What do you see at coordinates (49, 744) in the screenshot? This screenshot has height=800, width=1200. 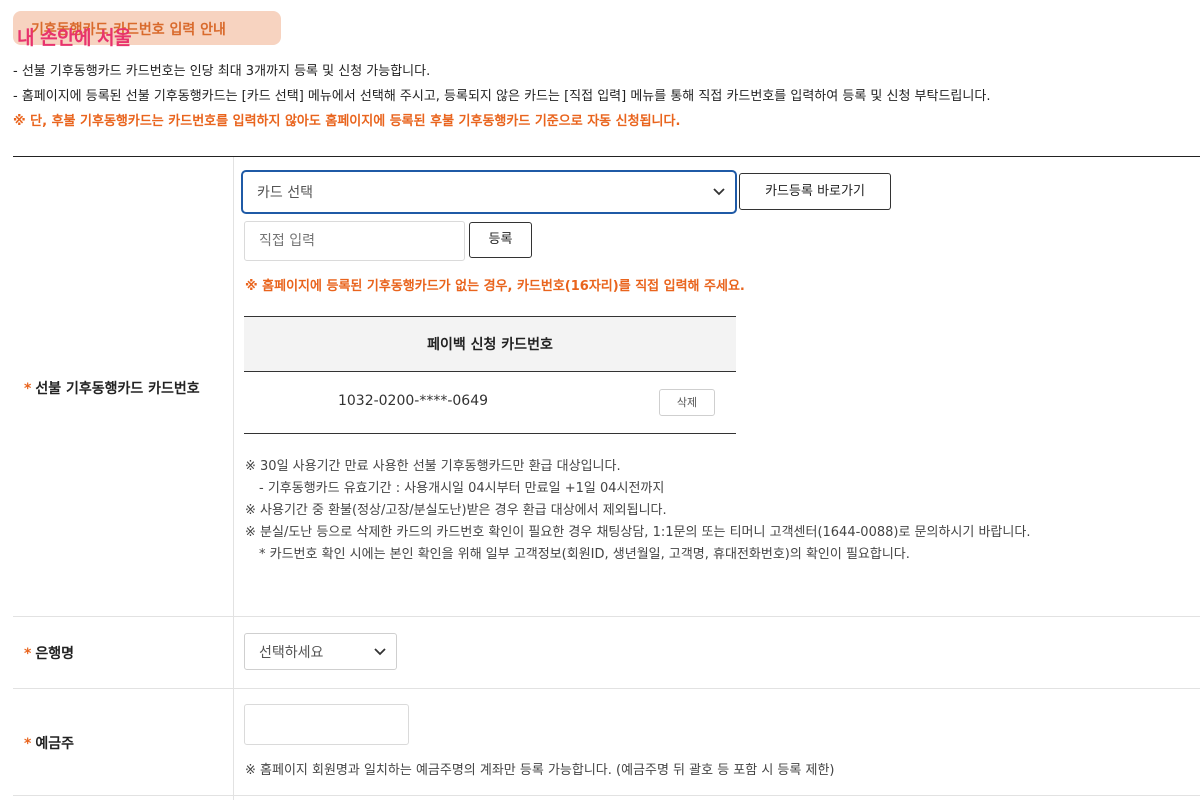 I see `account-holder-label: * 예금주` at bounding box center [49, 744].